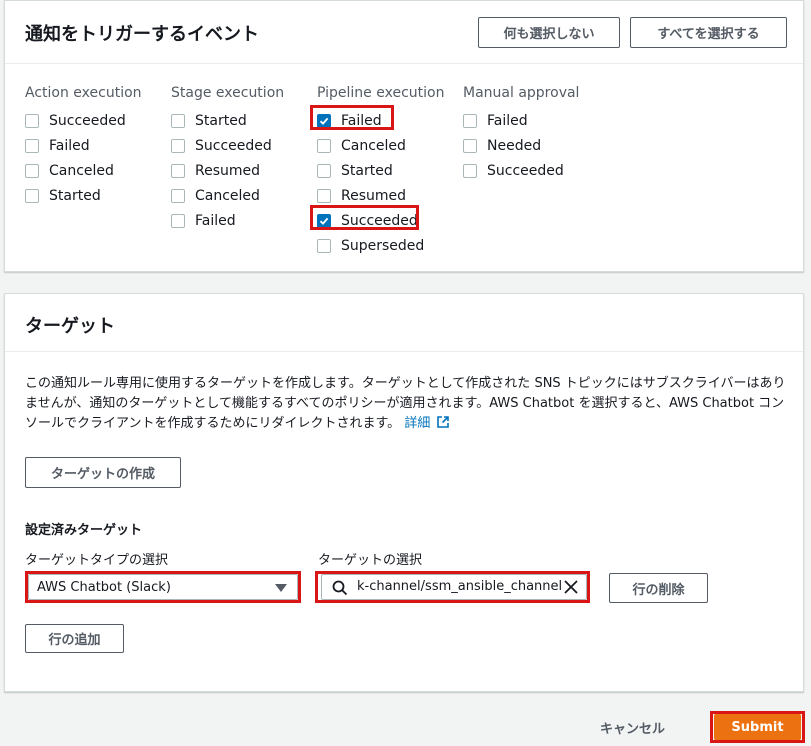 This screenshot has width=811, height=746. Describe the element at coordinates (103, 472) in the screenshot. I see `create-target-button: ターゲットの作成` at that location.